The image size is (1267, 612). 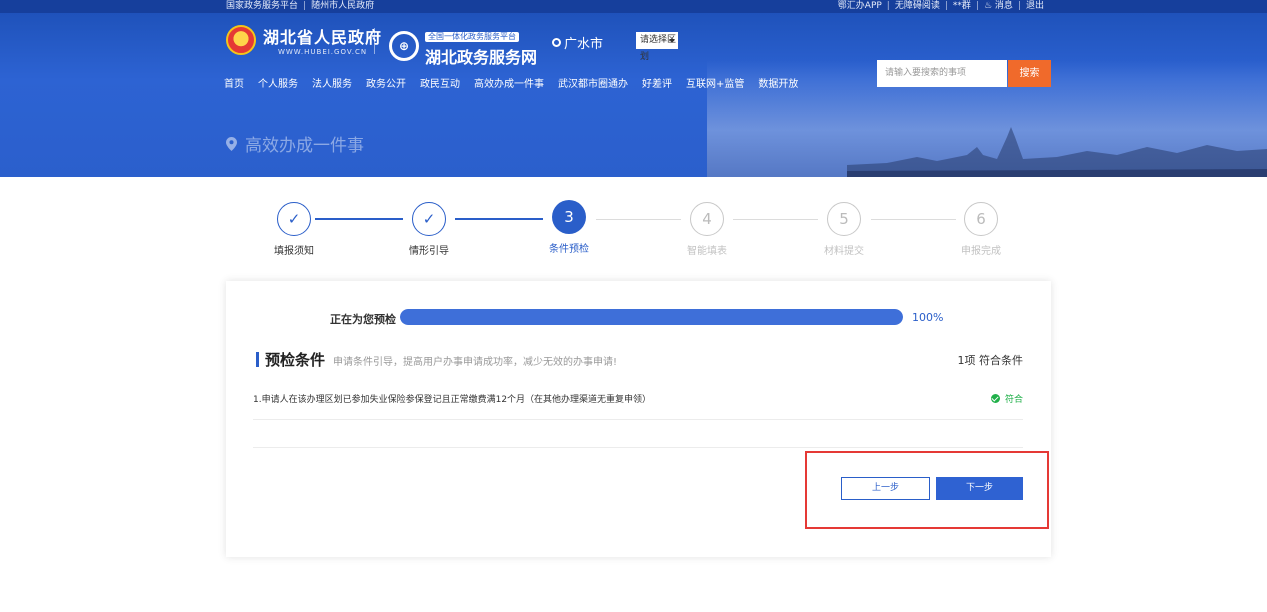 What do you see at coordinates (962, 6) in the screenshot?
I see `link-user: **群` at bounding box center [962, 6].